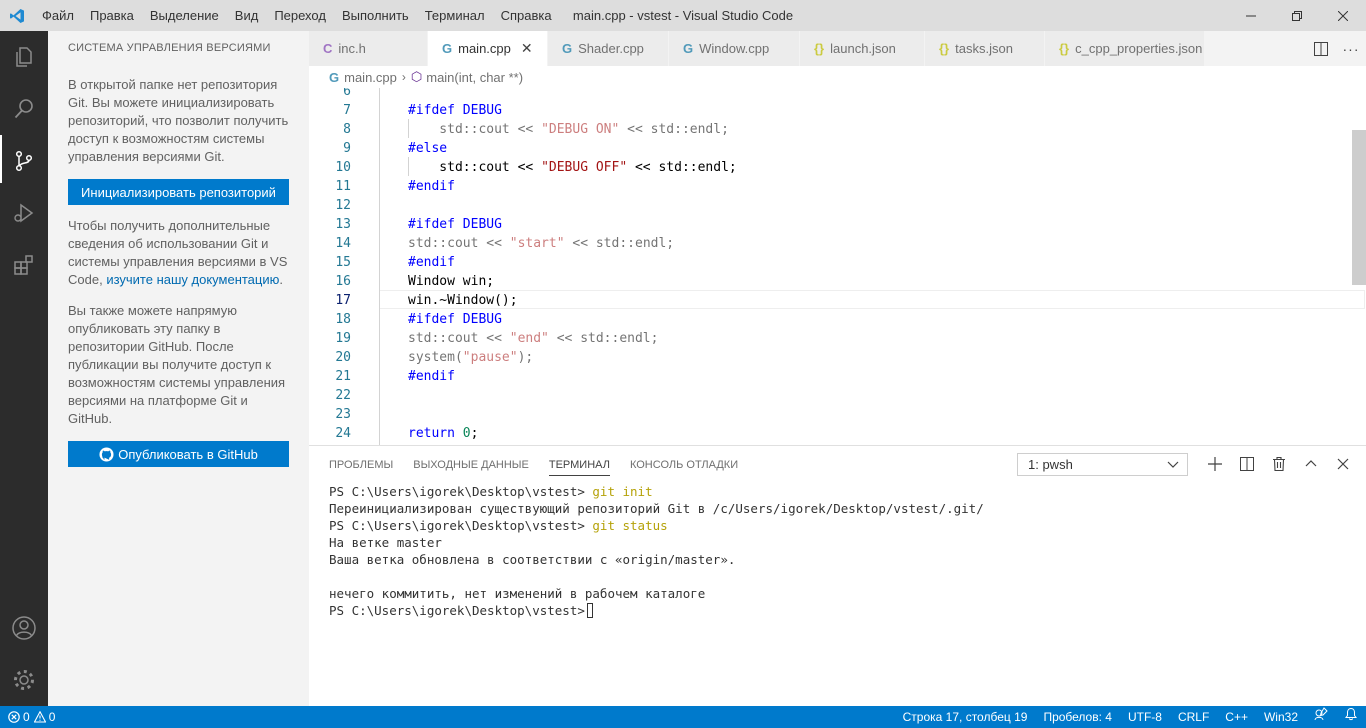 The image size is (1366, 728). I want to click on tab-c-cpp-properties-json: {} c_cpp_properties.json, so click(1125, 48).